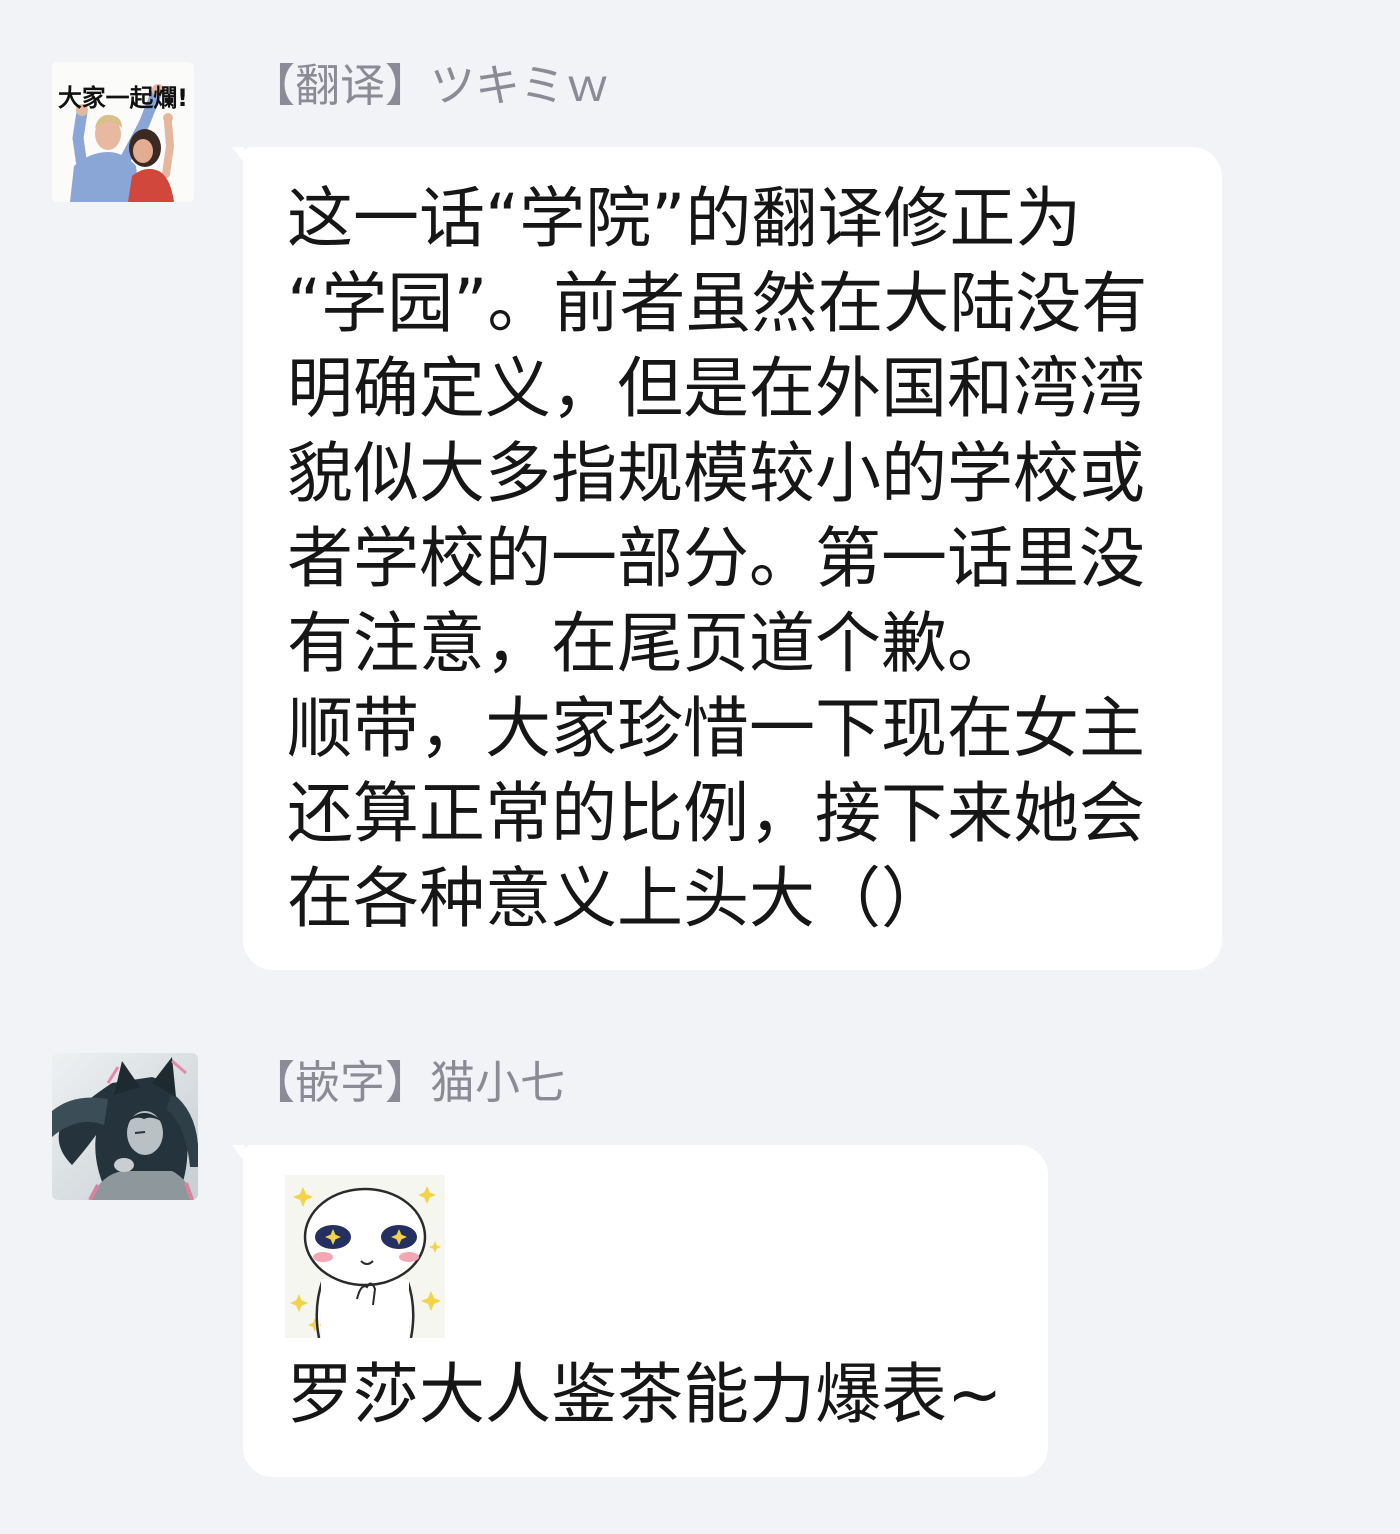  What do you see at coordinates (123, 98) in the screenshot?
I see `avatar-caption: 大家一起爛!` at bounding box center [123, 98].